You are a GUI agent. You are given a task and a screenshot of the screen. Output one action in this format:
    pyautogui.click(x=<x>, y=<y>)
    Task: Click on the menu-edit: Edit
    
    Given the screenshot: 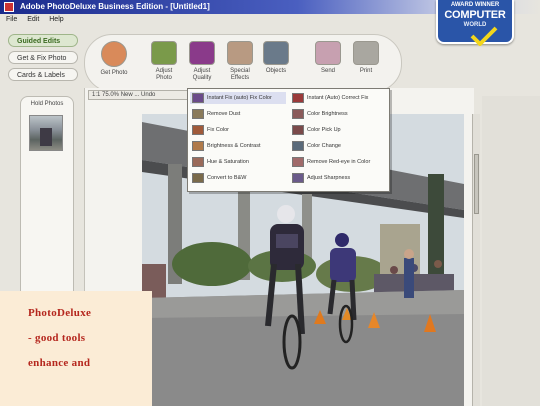 What is the action you would take?
    pyautogui.click(x=33, y=19)
    